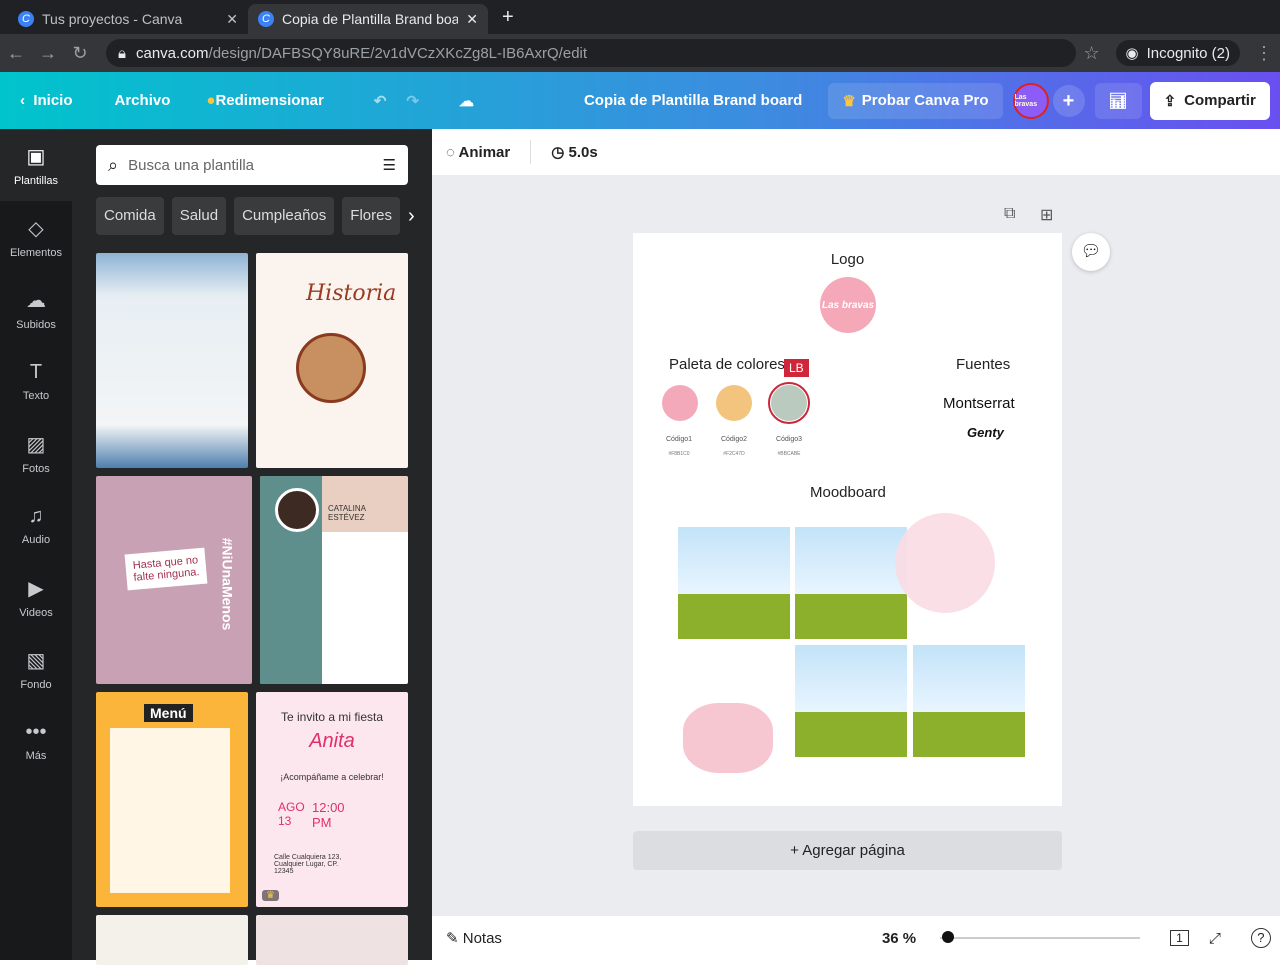 This screenshot has height=965, width=1280. Describe the element at coordinates (1177, 53) in the screenshot. I see `incognito-badge: ◉ Incognito (2)` at that location.